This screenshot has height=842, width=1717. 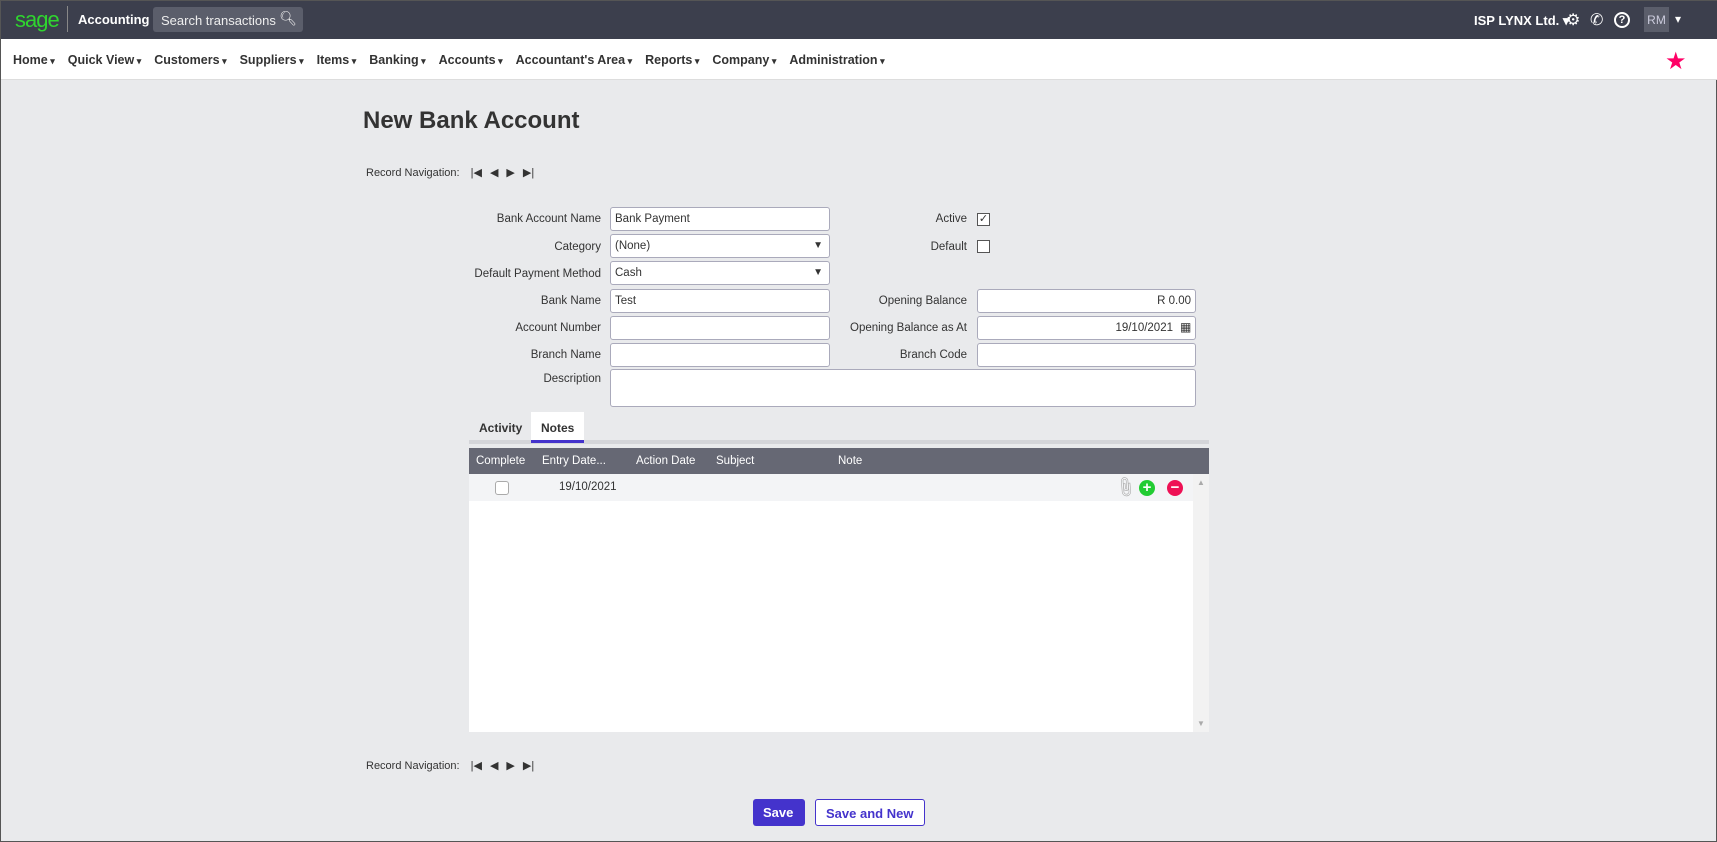 I want to click on avatar: RM, so click(x=1656, y=19).